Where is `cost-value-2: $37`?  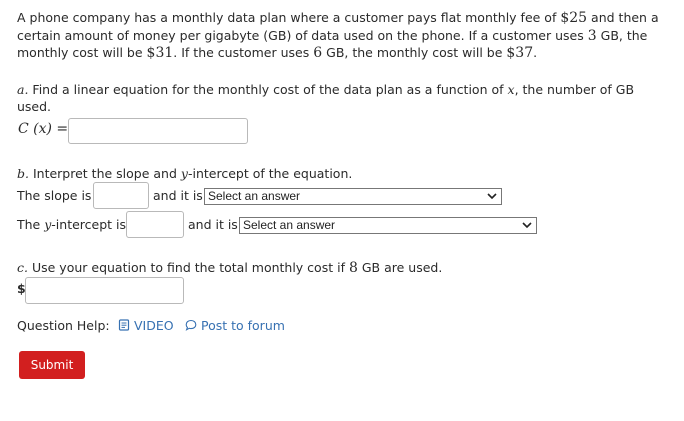
cost-value-2: $37 is located at coordinates (520, 53).